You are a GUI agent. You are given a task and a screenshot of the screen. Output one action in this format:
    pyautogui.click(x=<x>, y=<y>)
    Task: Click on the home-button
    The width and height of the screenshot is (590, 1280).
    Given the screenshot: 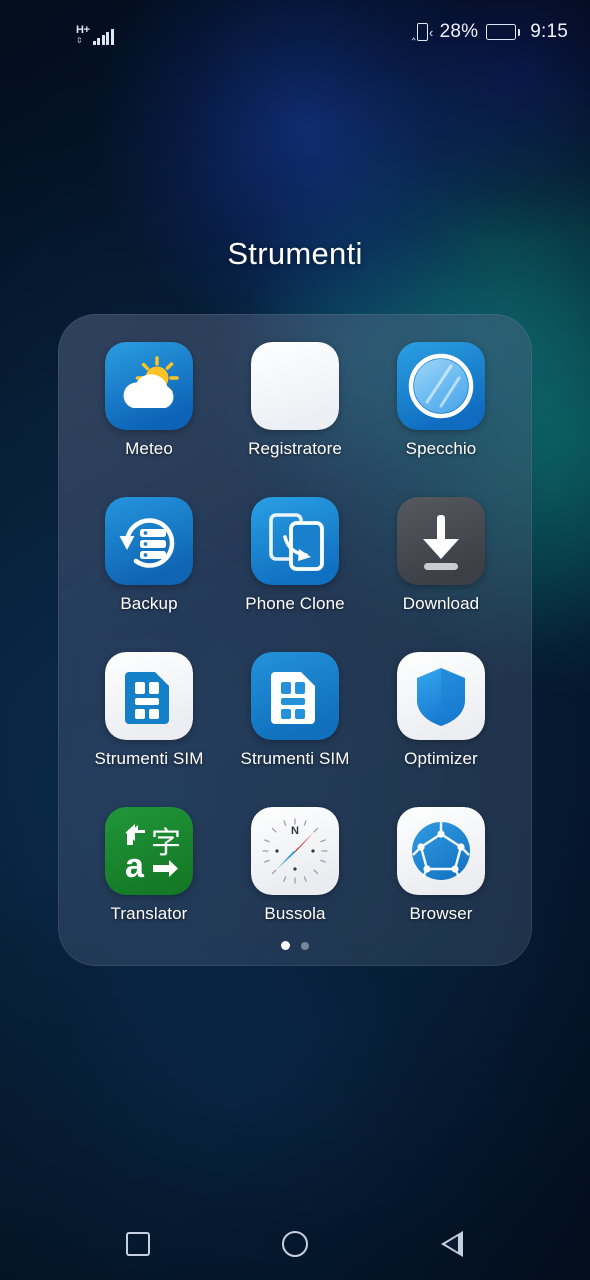 What is the action you would take?
    pyautogui.click(x=295, y=1244)
    